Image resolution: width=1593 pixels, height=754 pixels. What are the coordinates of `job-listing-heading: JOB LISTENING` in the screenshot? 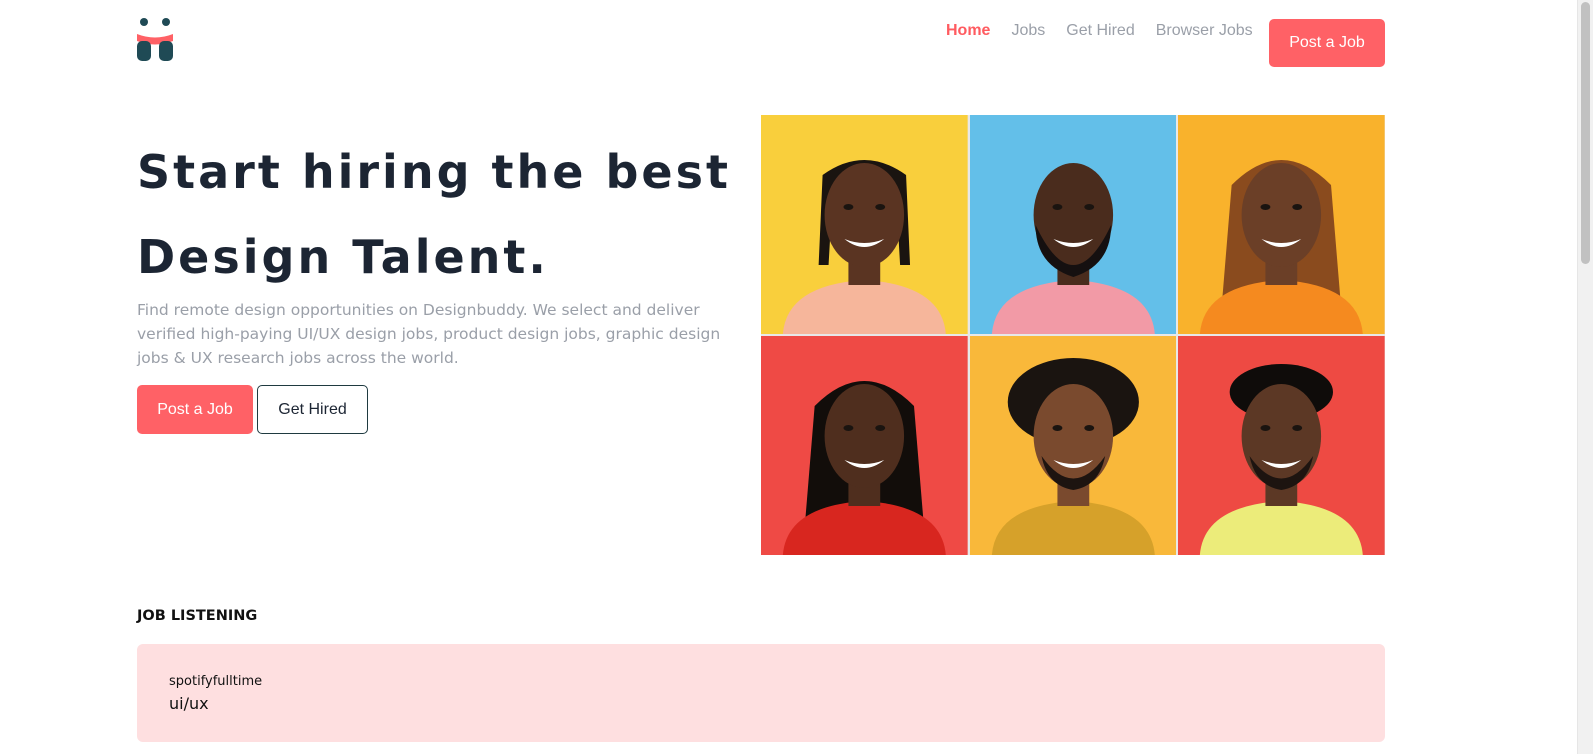 It's located at (197, 616).